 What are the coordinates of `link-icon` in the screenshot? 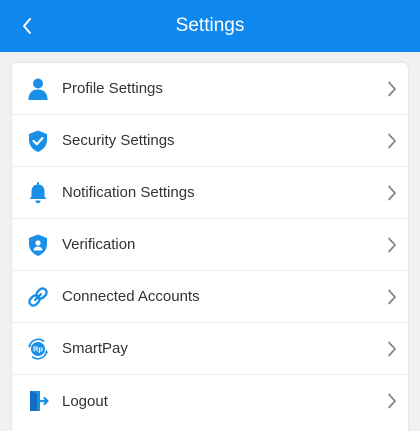 It's located at (38, 297).